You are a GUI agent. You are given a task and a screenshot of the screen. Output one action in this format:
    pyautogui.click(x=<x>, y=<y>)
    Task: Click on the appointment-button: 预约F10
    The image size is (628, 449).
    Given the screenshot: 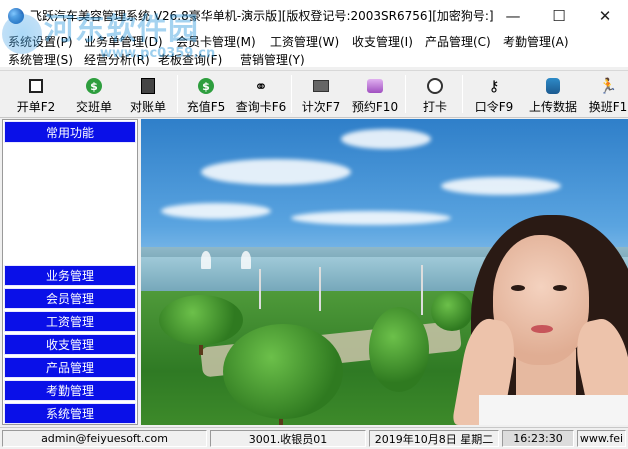 What is the action you would take?
    pyautogui.click(x=375, y=94)
    